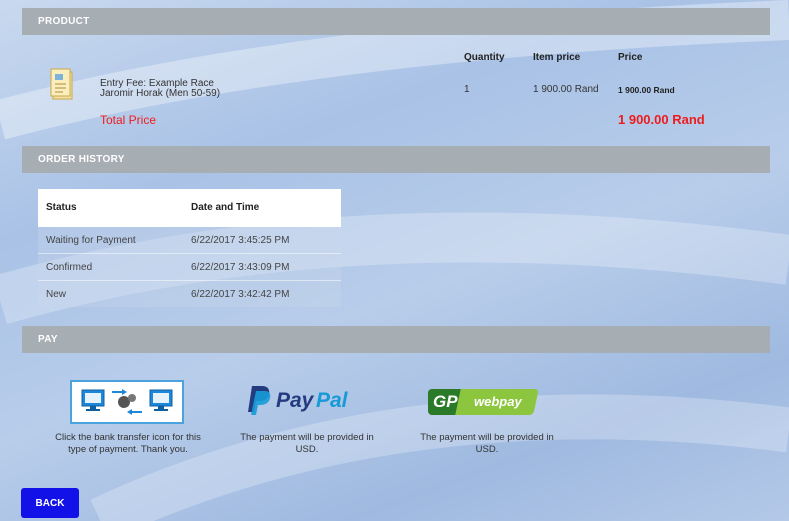 The height and width of the screenshot is (521, 789). Describe the element at coordinates (50, 503) in the screenshot. I see `back-button: BACK` at that location.